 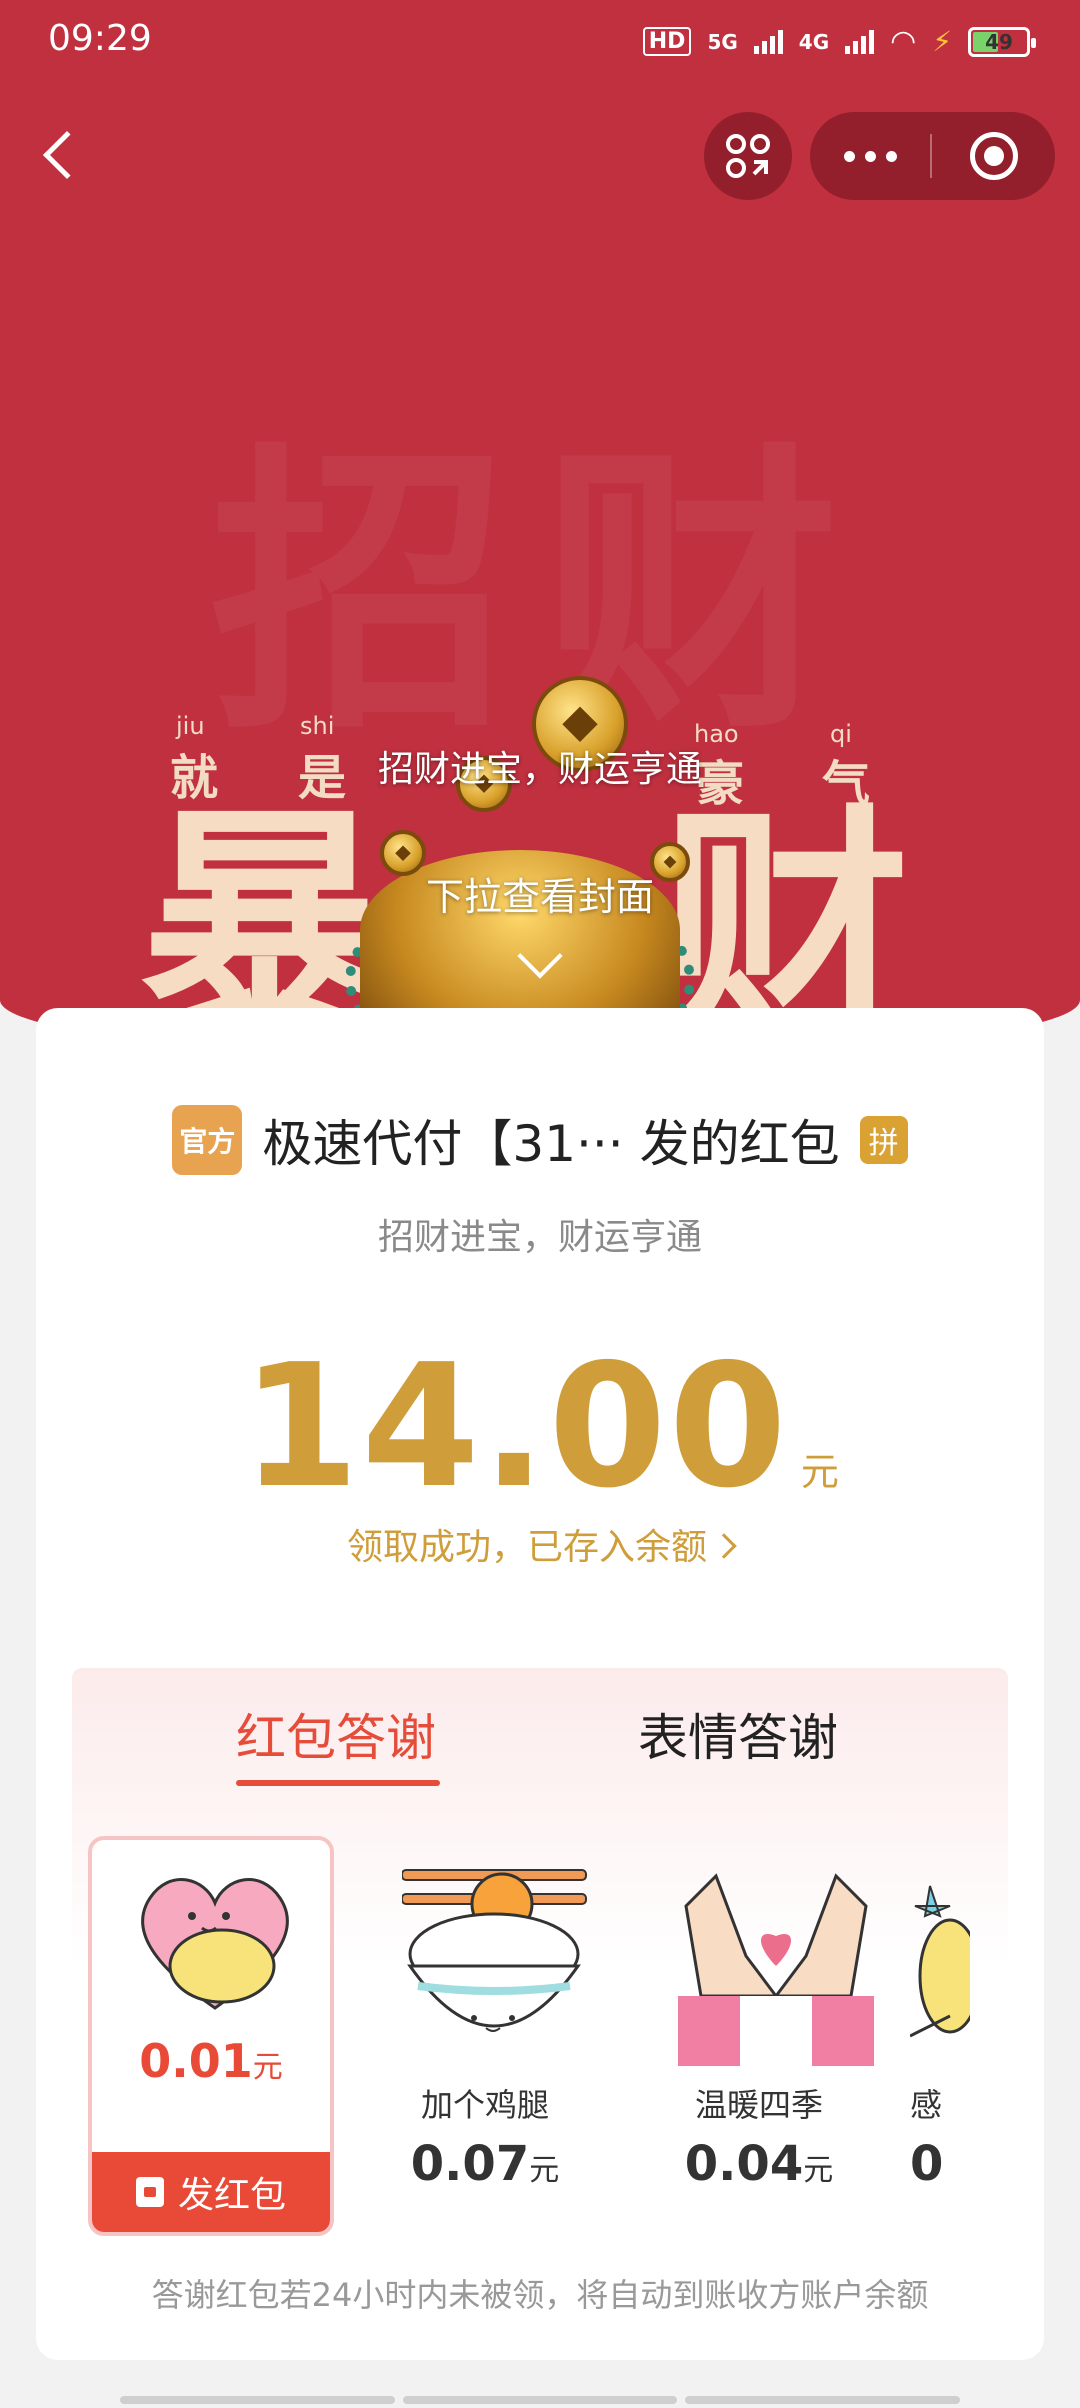 I want to click on gift-item: 加个鸡腿 0.07元, so click(x=485, y=2036).